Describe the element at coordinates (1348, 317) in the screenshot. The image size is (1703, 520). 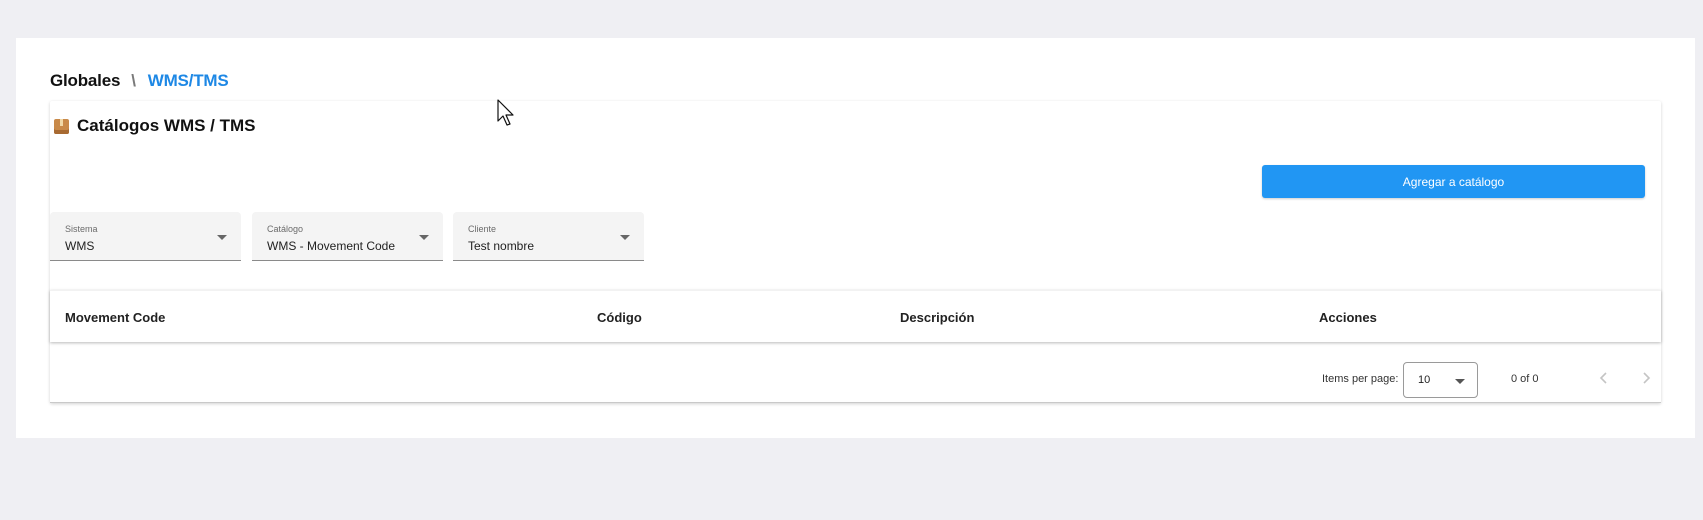
I see `column-header-acciones: Acciones` at that location.